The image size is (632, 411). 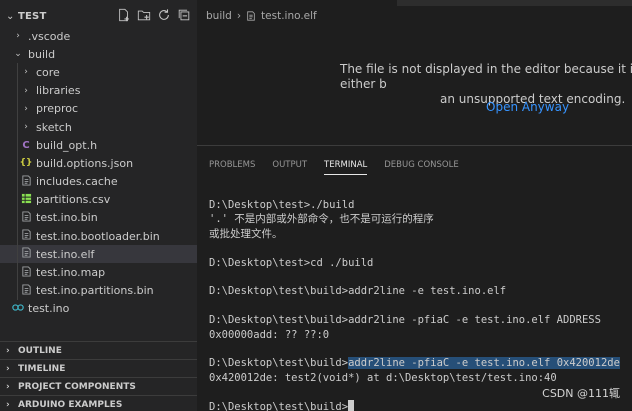 I want to click on breadcrumb-file: test.ino.elf, so click(x=289, y=16).